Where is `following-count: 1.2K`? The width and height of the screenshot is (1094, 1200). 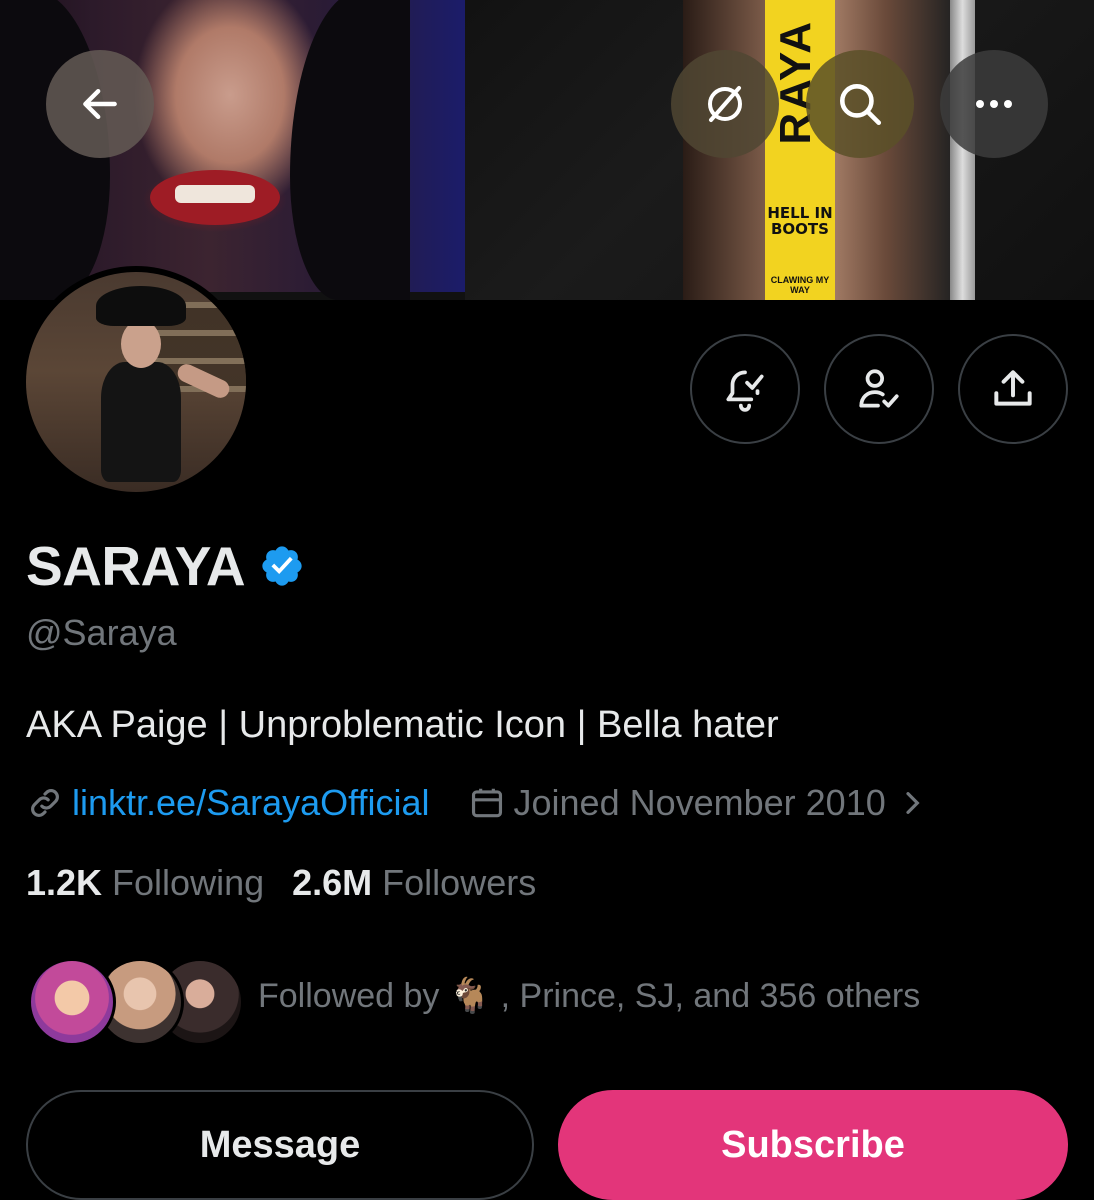 following-count: 1.2K is located at coordinates (64, 883).